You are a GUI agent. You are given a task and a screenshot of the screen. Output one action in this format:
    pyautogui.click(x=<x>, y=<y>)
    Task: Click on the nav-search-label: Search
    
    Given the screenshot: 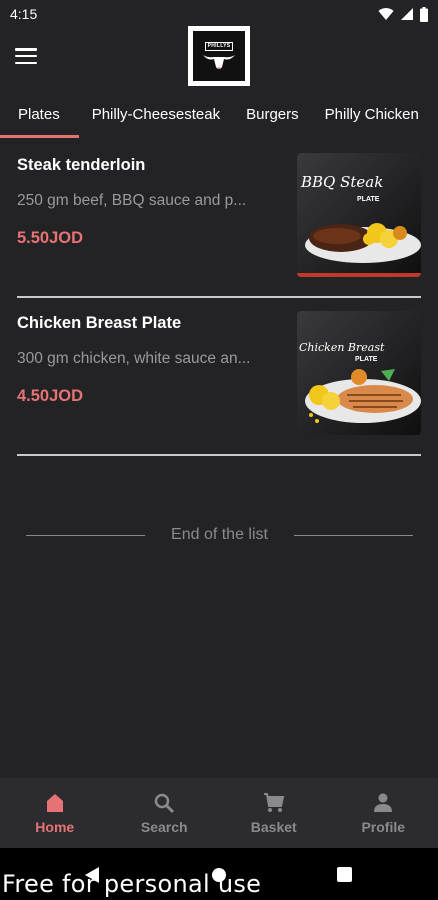 What is the action you would take?
    pyautogui.click(x=164, y=827)
    